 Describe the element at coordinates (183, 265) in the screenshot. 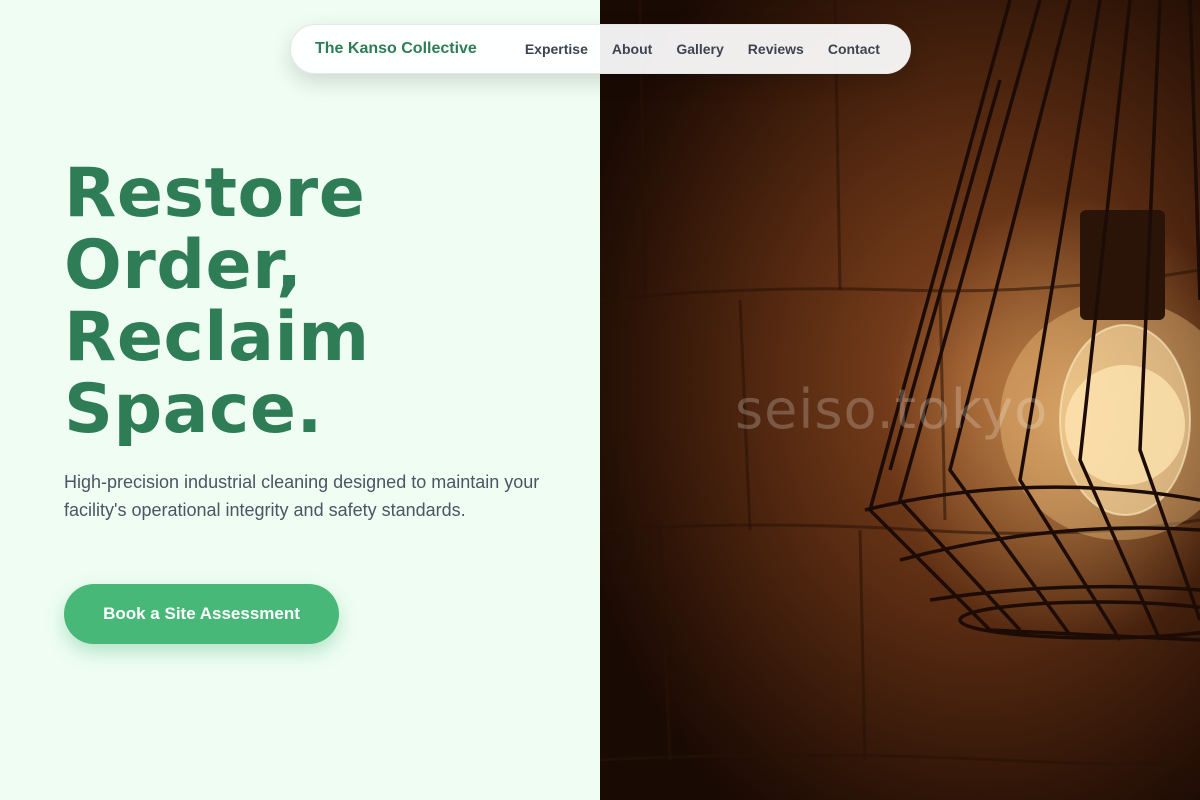

I see `hero-title-line: Order,` at that location.